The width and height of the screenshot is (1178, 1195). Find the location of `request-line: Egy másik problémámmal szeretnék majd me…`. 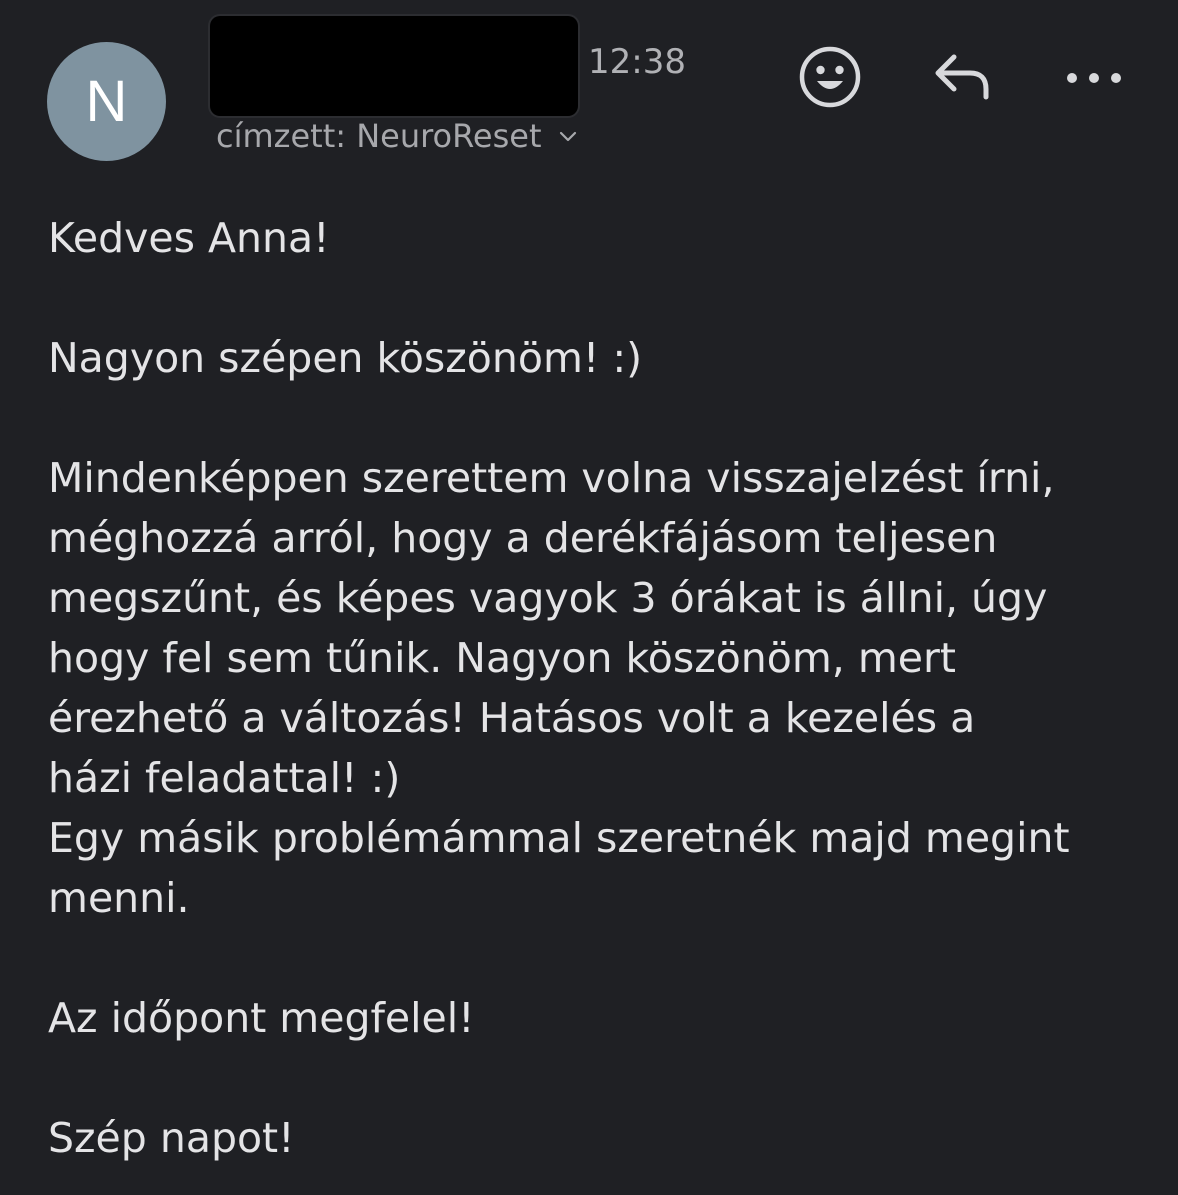

request-line: Egy másik problémámmal szeretnék majd me… is located at coordinates (559, 838).